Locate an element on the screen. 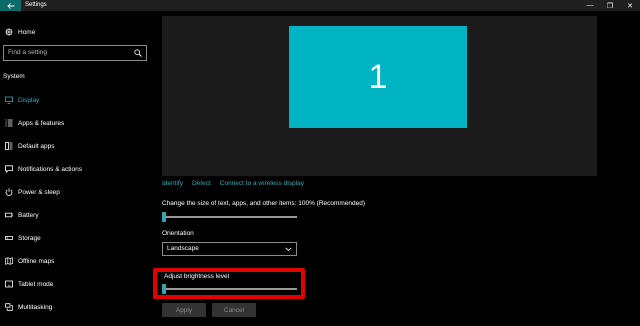 The image size is (640, 326). list-icon is located at coordinates (9, 123).